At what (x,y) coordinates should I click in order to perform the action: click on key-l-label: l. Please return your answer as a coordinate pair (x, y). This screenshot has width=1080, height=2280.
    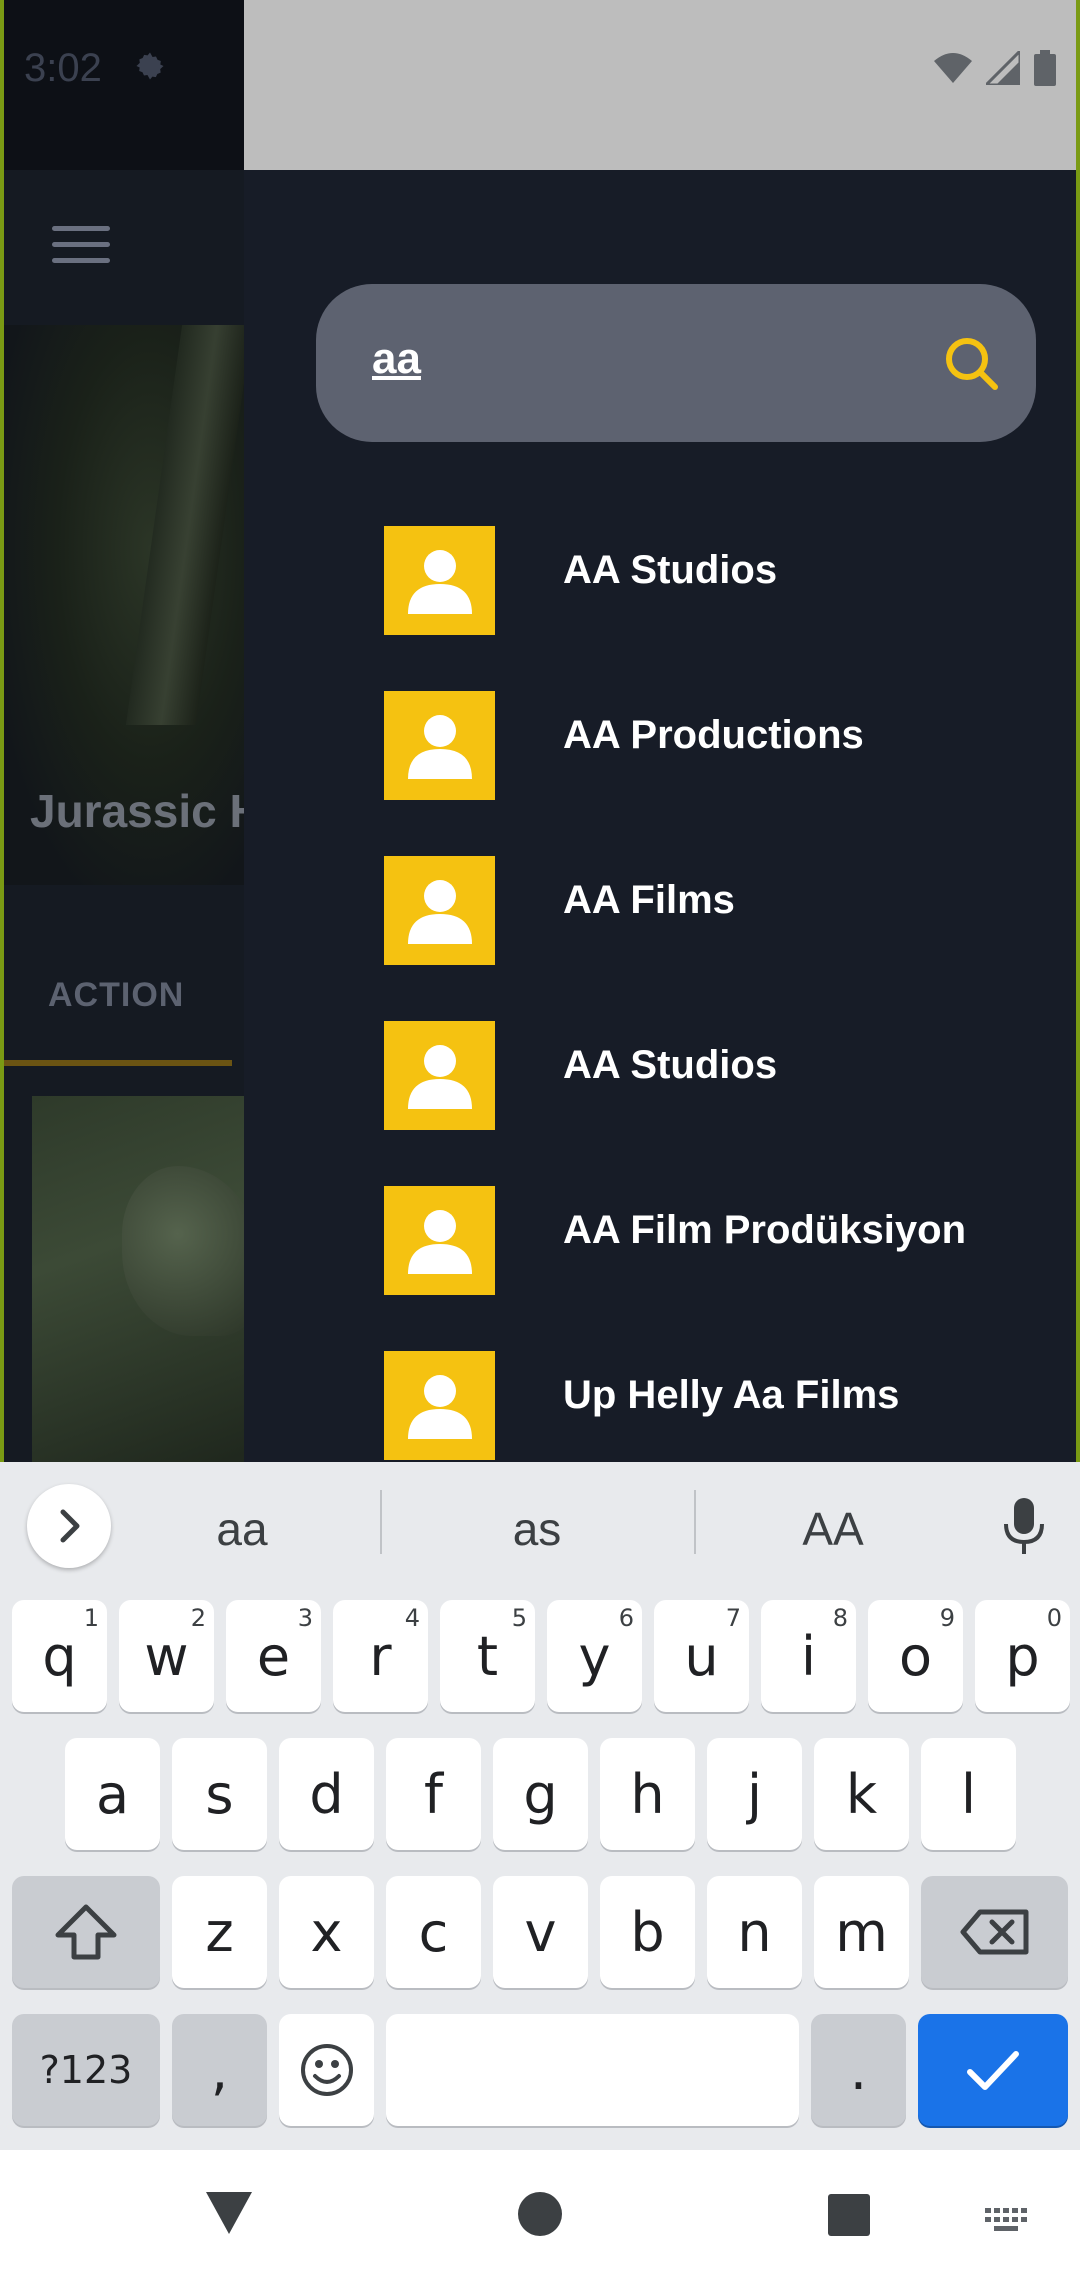
    Looking at the image, I should click on (968, 1794).